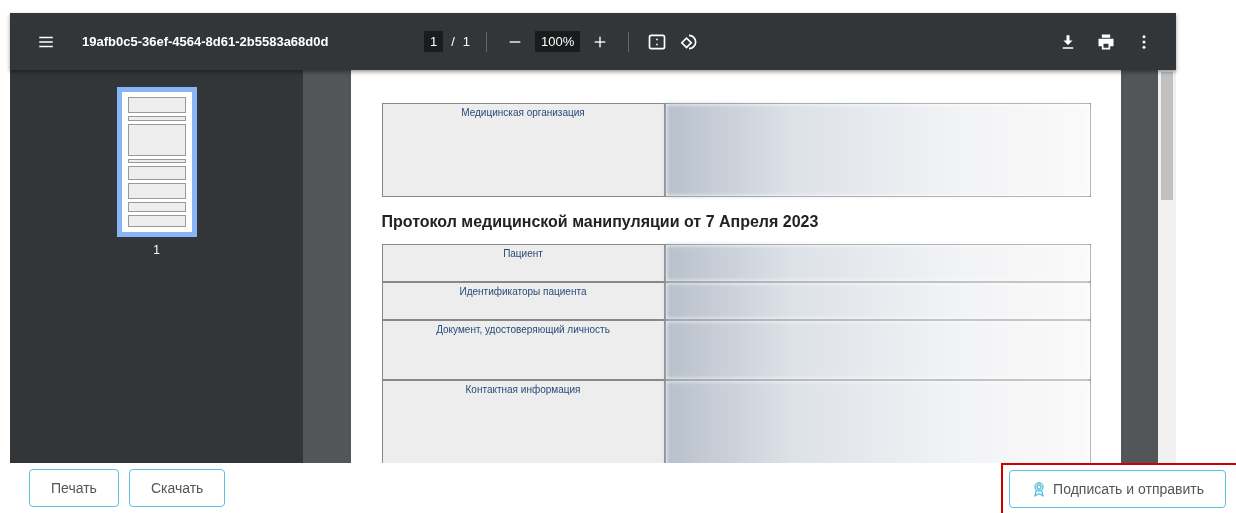  Describe the element at coordinates (156, 250) in the screenshot. I see `thumbnail-label: 1` at that location.